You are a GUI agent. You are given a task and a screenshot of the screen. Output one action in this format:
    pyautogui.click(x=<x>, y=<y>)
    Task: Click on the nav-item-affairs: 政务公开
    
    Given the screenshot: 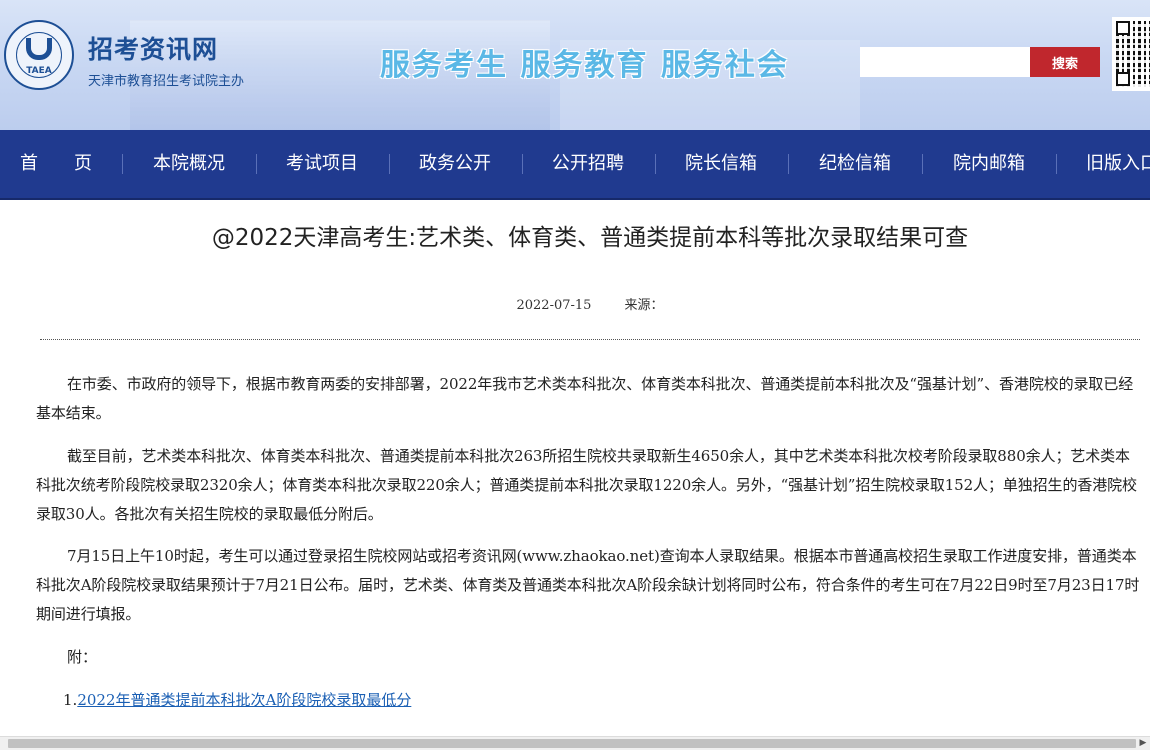 What is the action you would take?
    pyautogui.click(x=455, y=164)
    